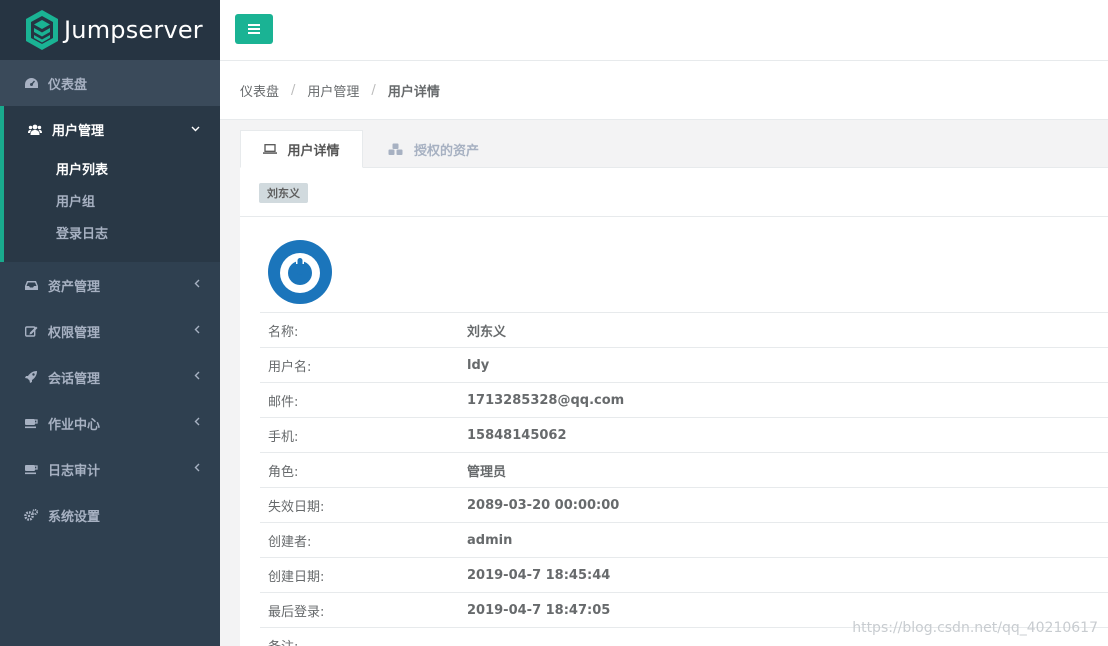  What do you see at coordinates (539, 610) in the screenshot?
I see `field-value: 2019-04-7 18:47:05` at bounding box center [539, 610].